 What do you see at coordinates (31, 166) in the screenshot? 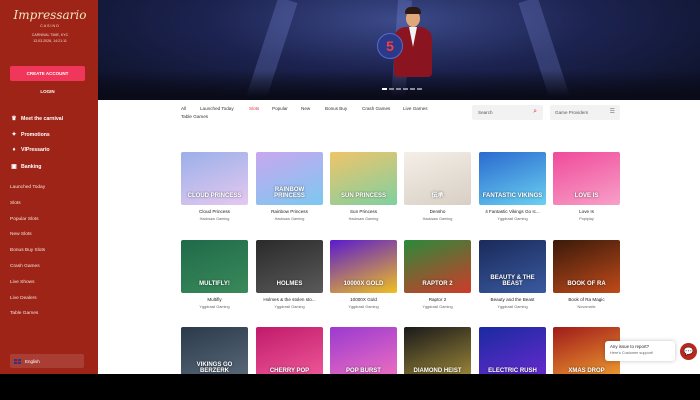
I see `menu-item-label: Banking` at bounding box center [31, 166].